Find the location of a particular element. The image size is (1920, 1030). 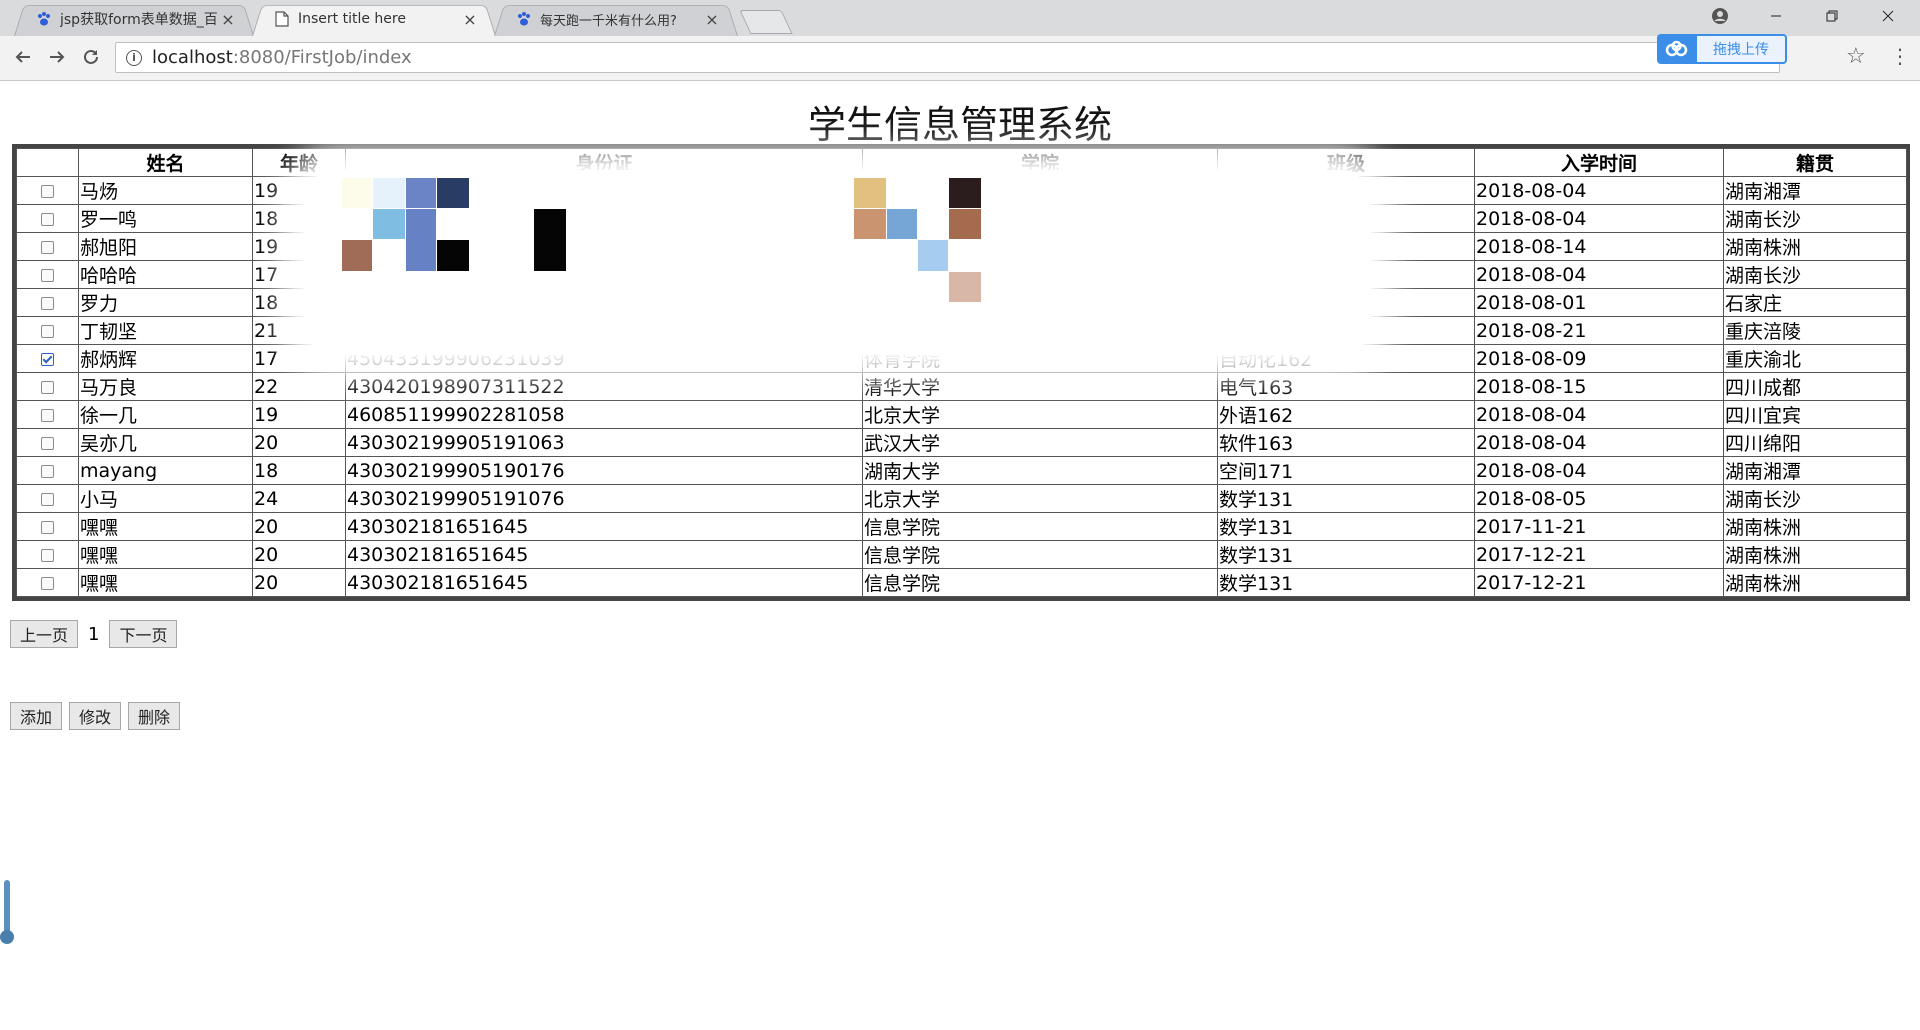

cell-id-card: 430302199905190176 is located at coordinates (604, 470).